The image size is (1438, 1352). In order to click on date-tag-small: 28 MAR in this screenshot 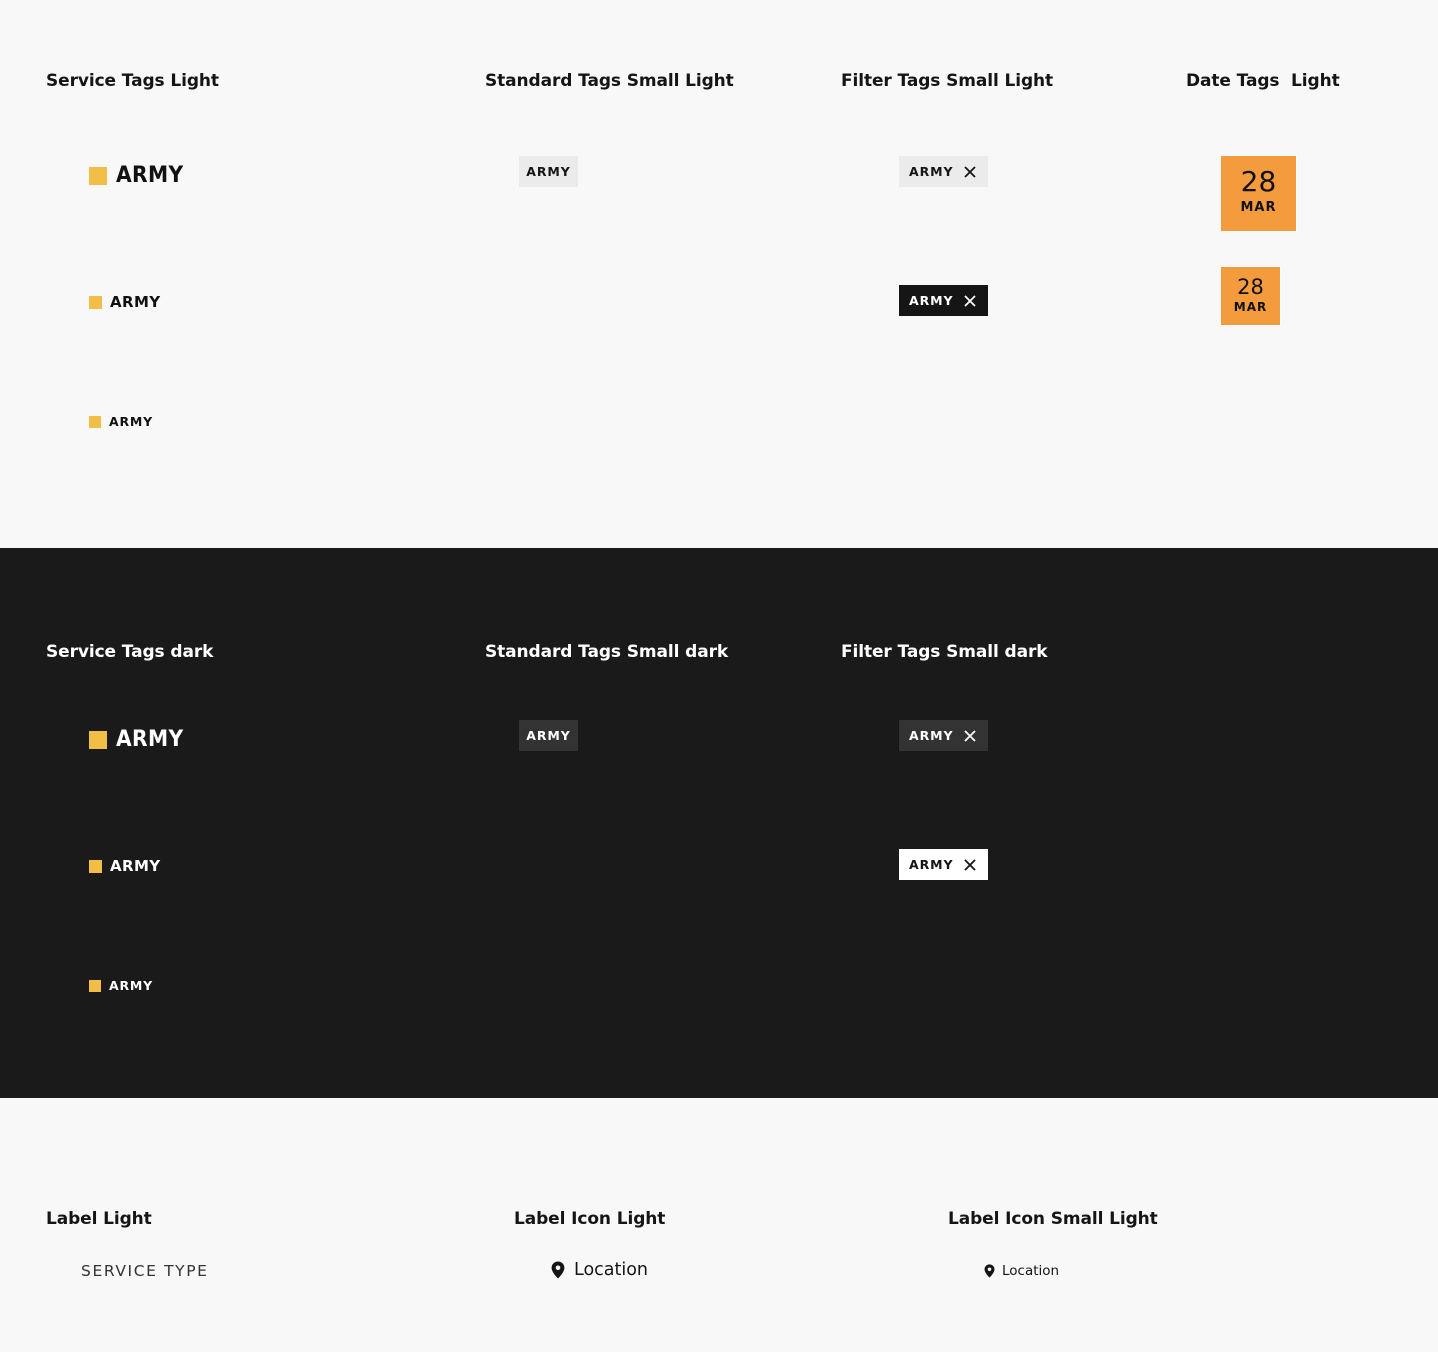, I will do `click(1250, 296)`.